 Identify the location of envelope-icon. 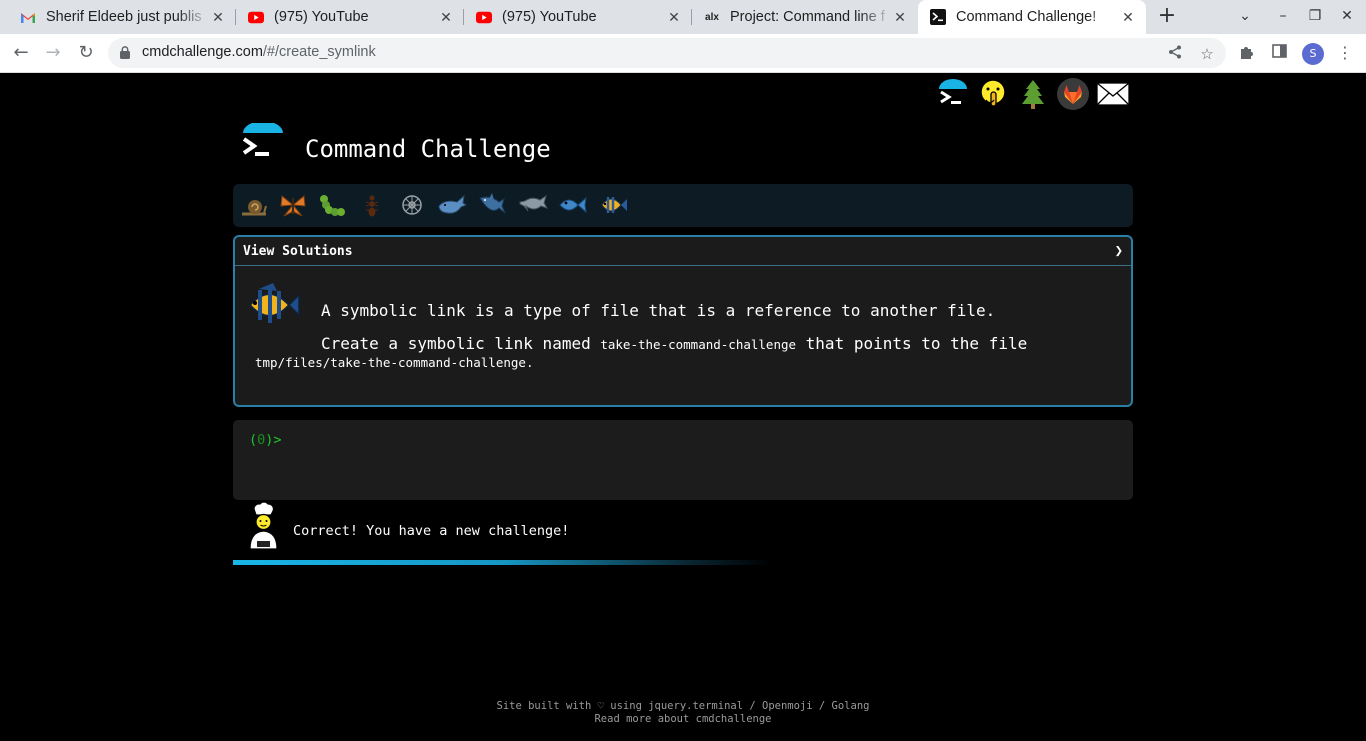
(1113, 94).